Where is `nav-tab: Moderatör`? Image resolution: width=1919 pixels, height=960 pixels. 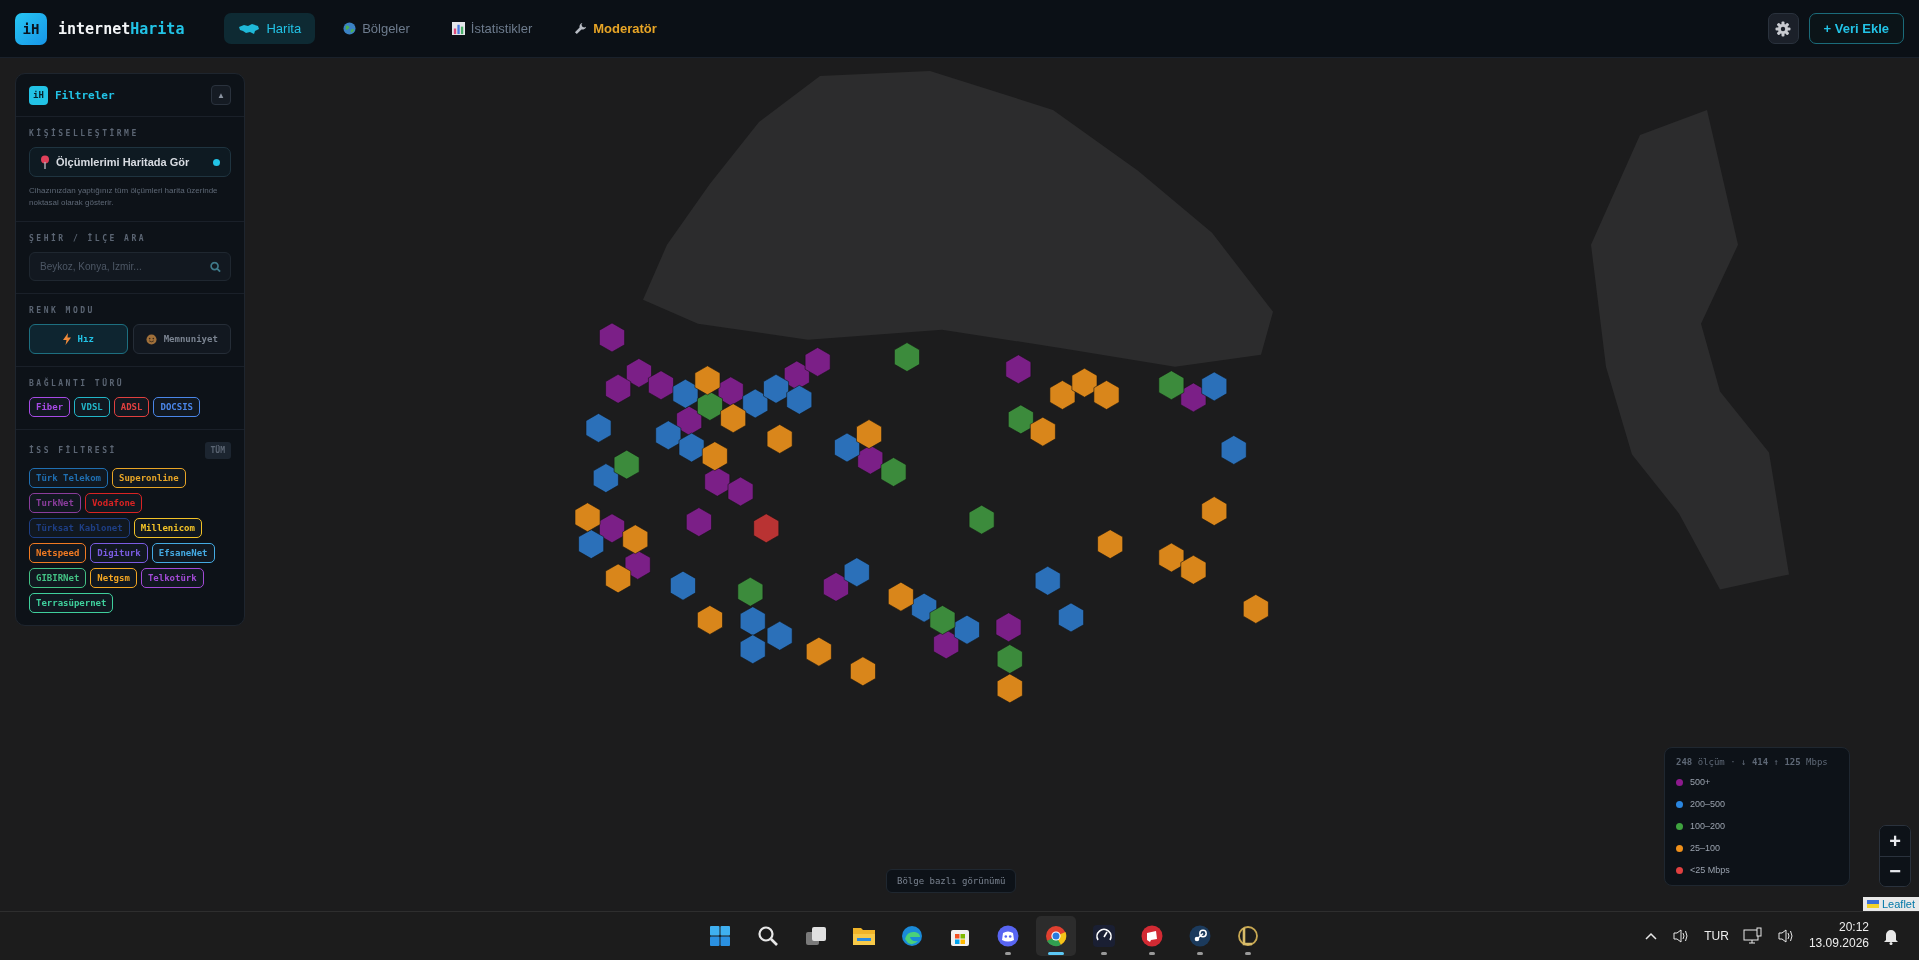 nav-tab: Moderatör is located at coordinates (615, 28).